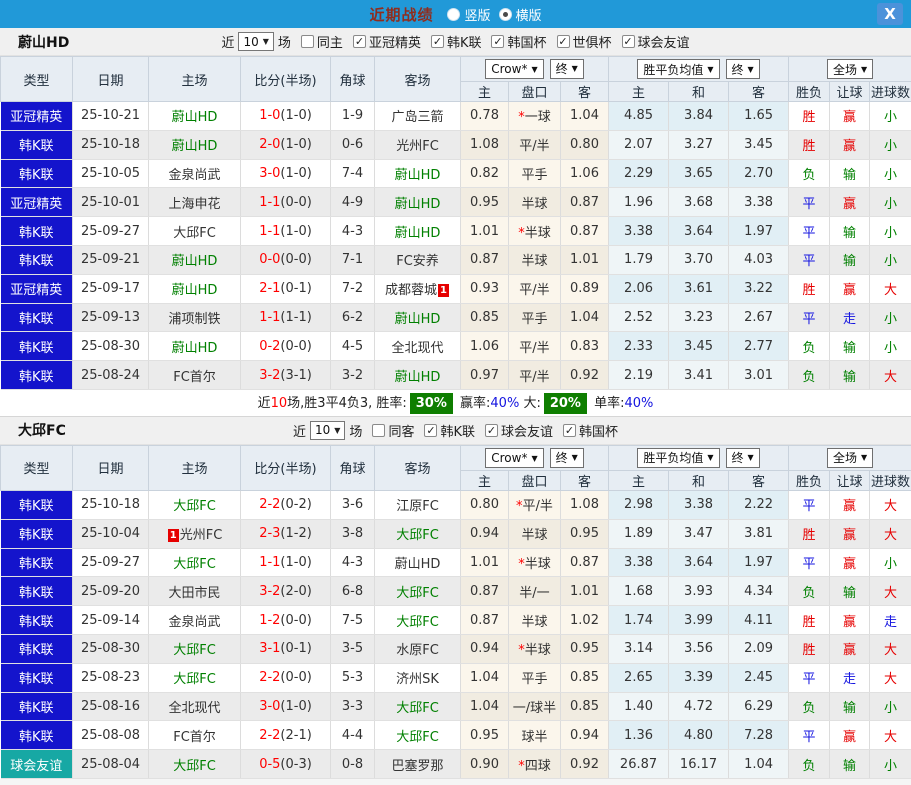 Image resolution: width=911 pixels, height=785 pixels. Describe the element at coordinates (37, 620) in the screenshot. I see `league-type-cell: 韩K联` at that location.